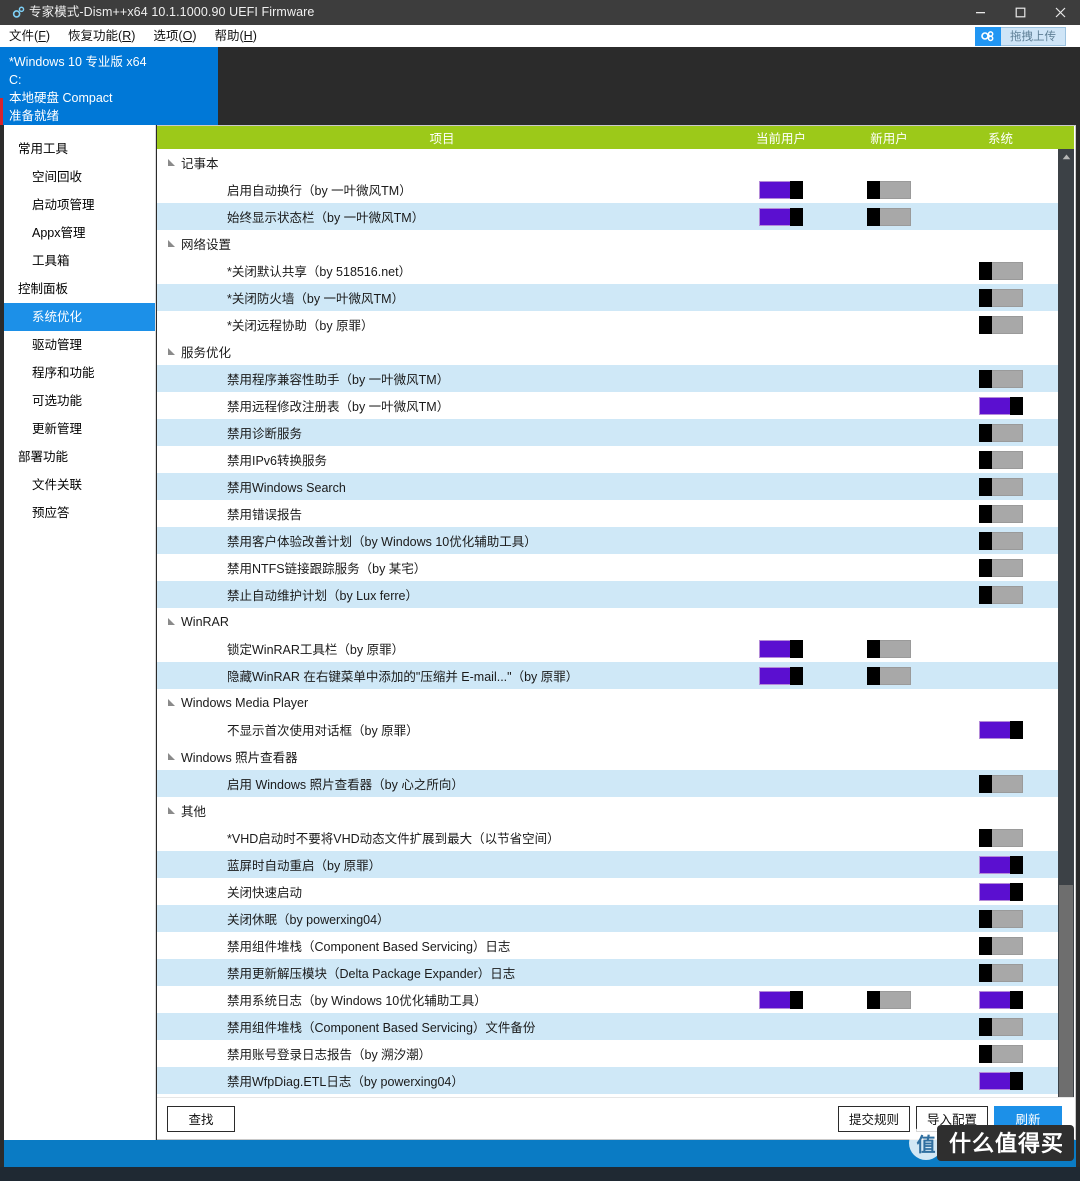 The height and width of the screenshot is (1181, 1080). I want to click on table-group-row: Windows 照片查看器, so click(607, 756).